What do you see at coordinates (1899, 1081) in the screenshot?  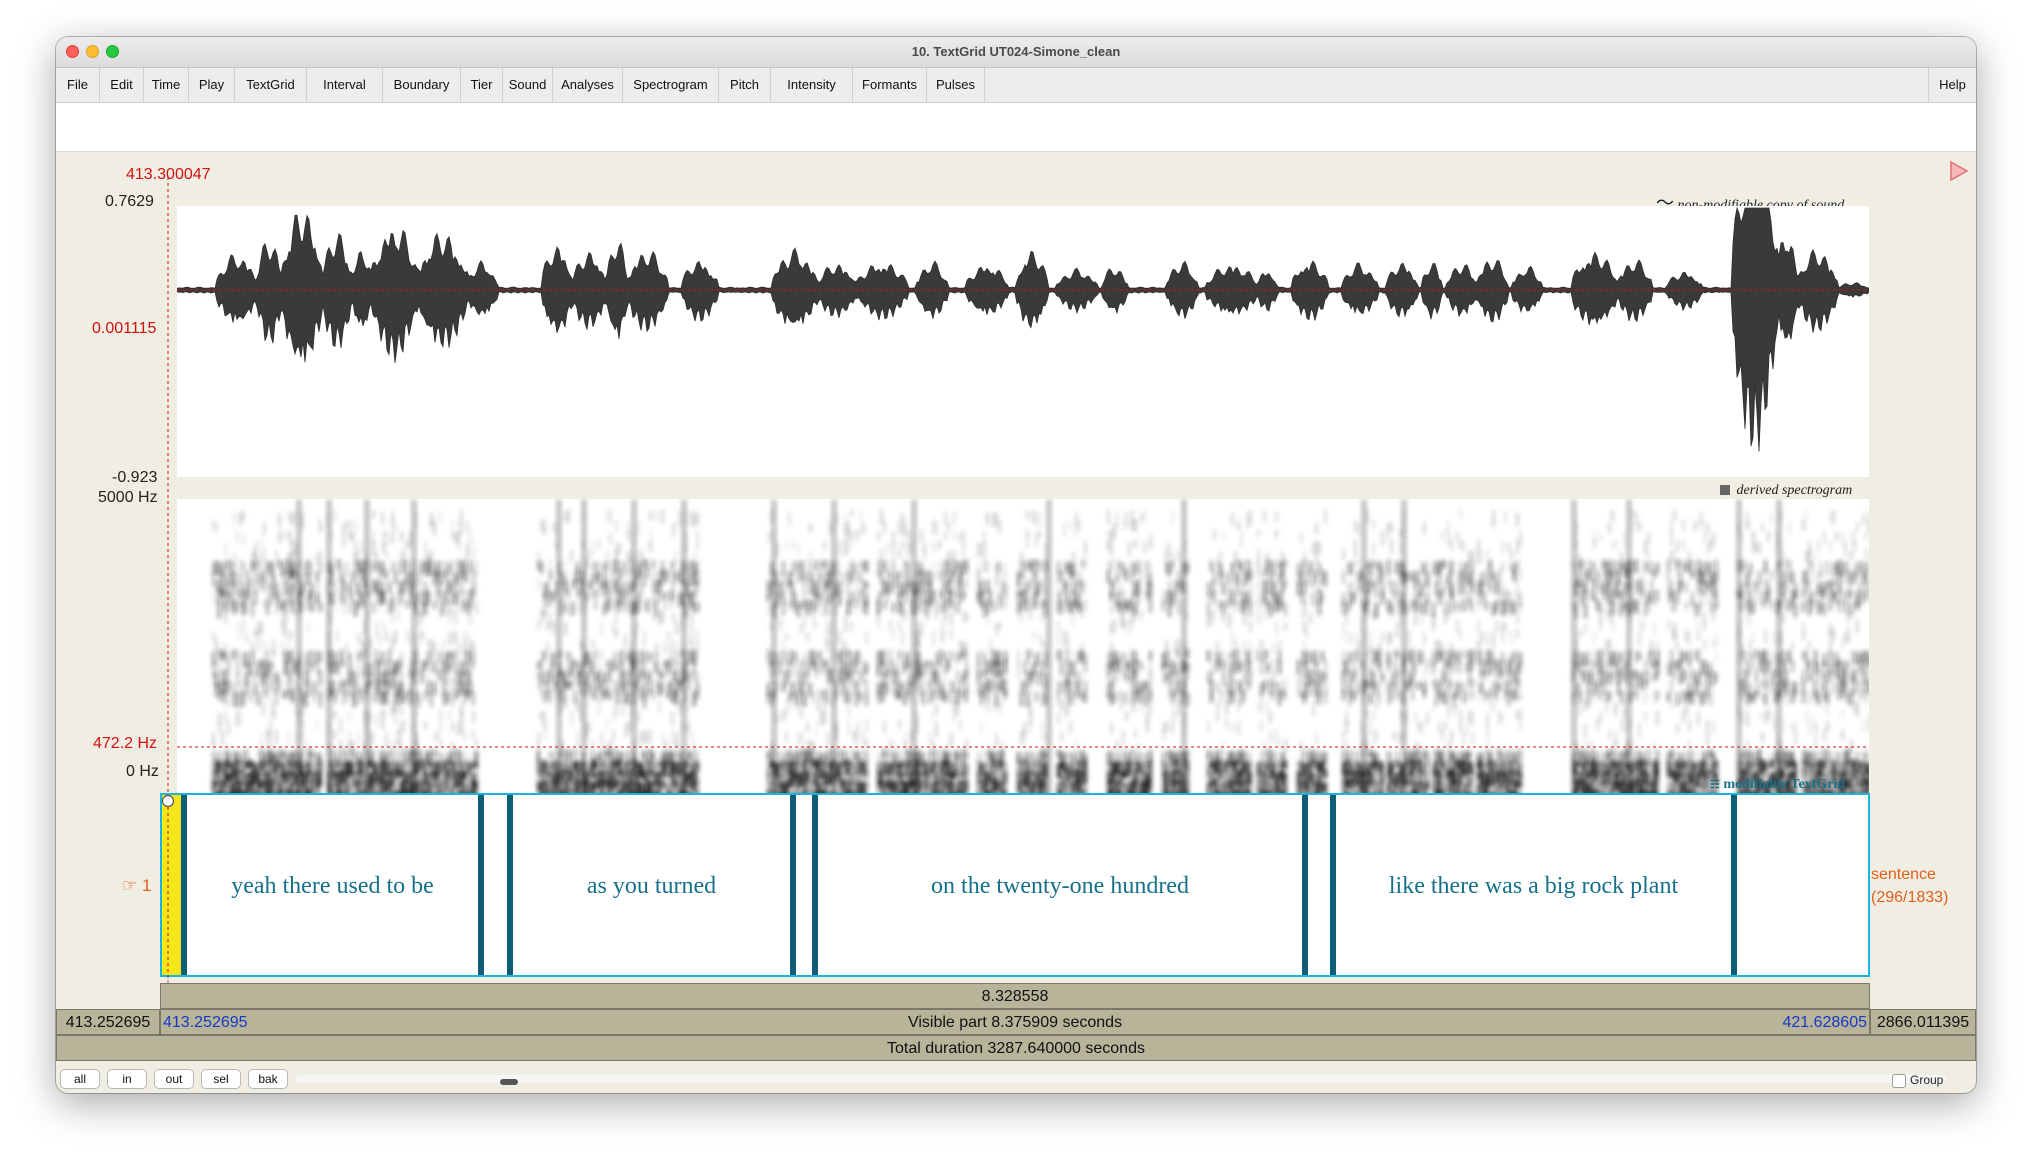 I see `group-checkbox` at bounding box center [1899, 1081].